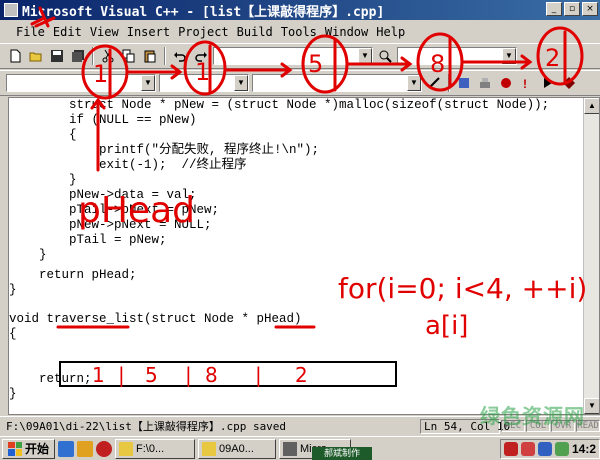 The height and width of the screenshot is (460, 600). What do you see at coordinates (104, 448) in the screenshot?
I see `record-icon` at bounding box center [104, 448].